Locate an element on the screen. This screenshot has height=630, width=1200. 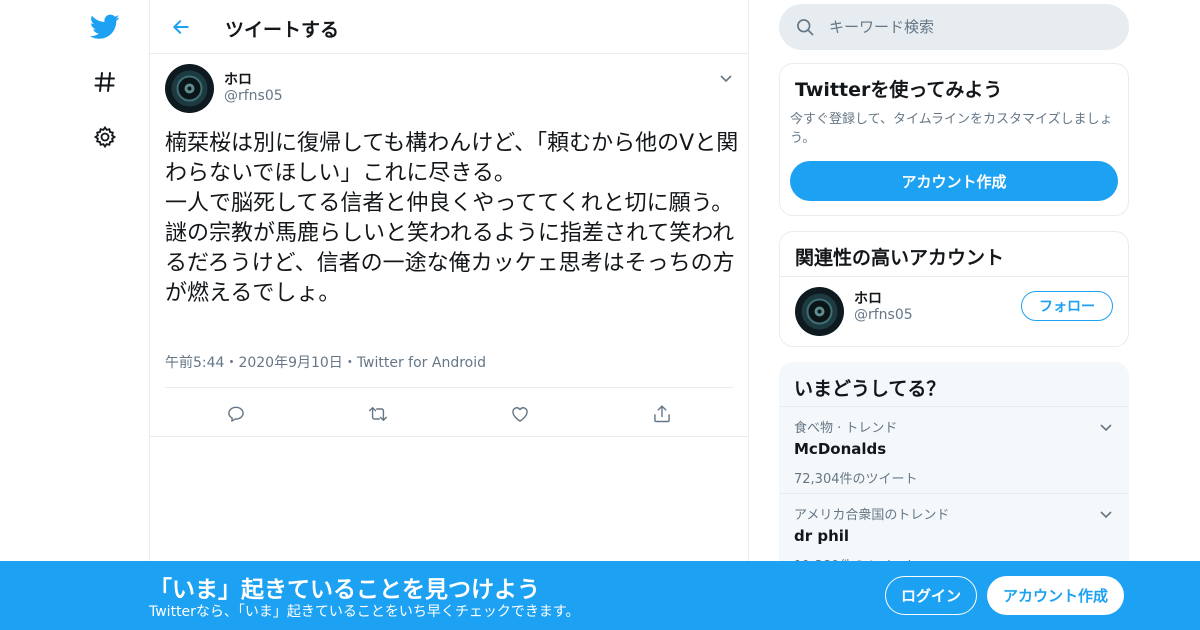
reply-icon is located at coordinates (236, 414).